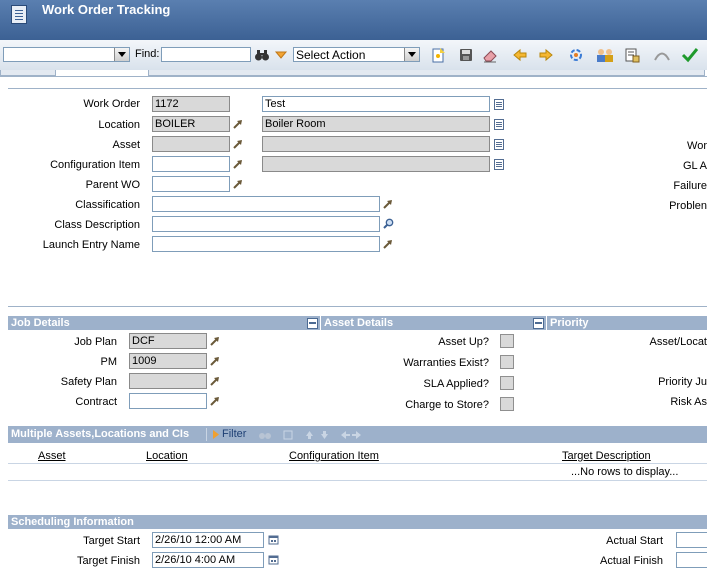 The image size is (707, 572). Describe the element at coordinates (606, 456) in the screenshot. I see `column-header-target-description: Target Description` at that location.